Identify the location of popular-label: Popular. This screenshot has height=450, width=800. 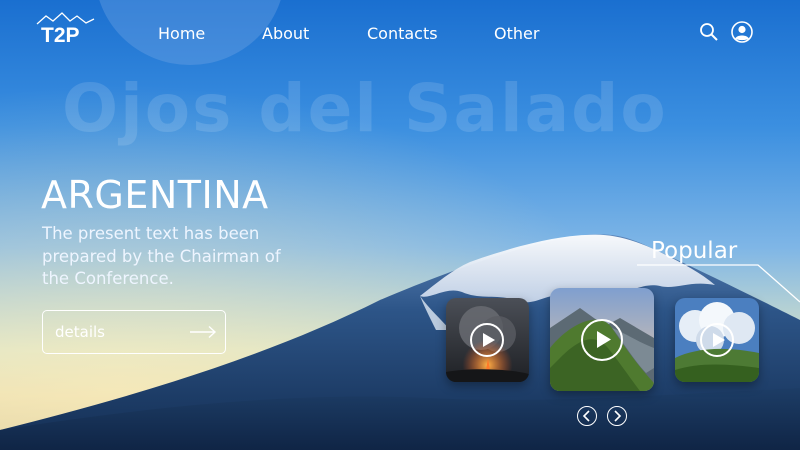
(694, 251).